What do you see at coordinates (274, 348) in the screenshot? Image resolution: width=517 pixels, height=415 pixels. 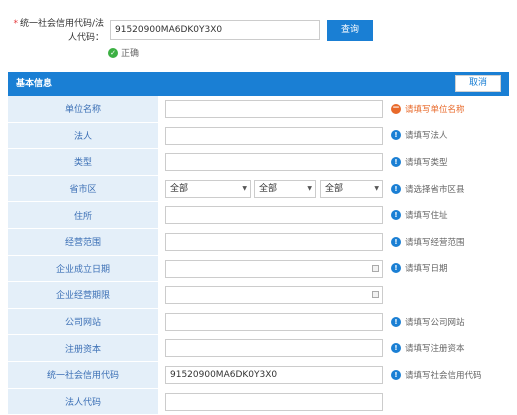 I see `registered-capital-input` at bounding box center [274, 348].